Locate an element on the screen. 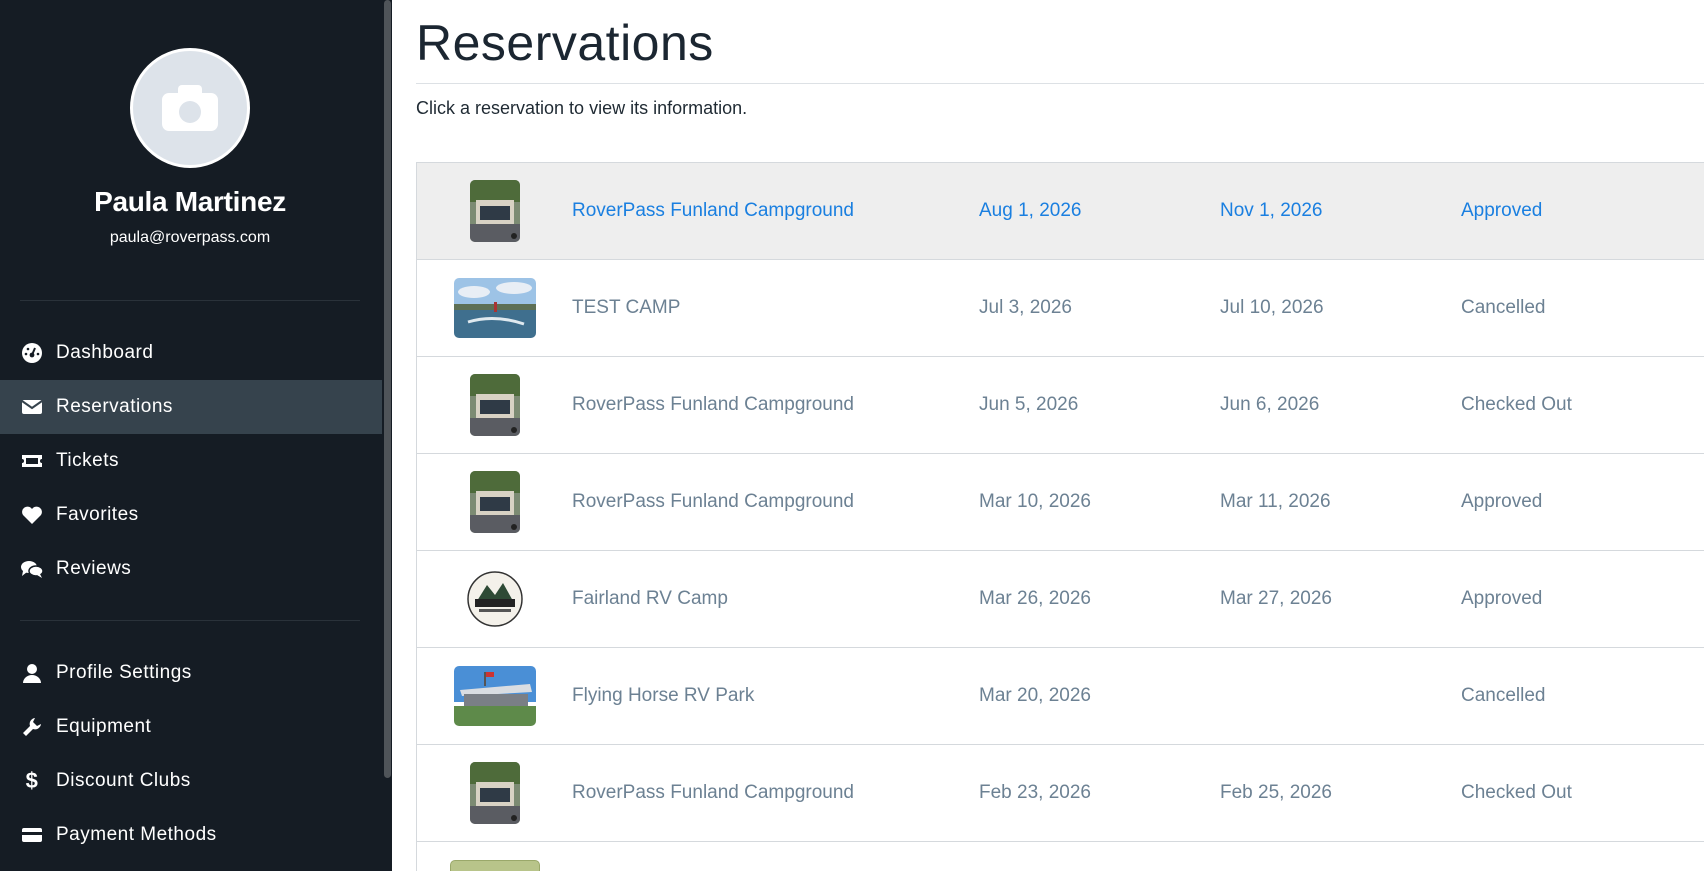 This screenshot has width=1704, height=871. avatar is located at coordinates (190, 108).